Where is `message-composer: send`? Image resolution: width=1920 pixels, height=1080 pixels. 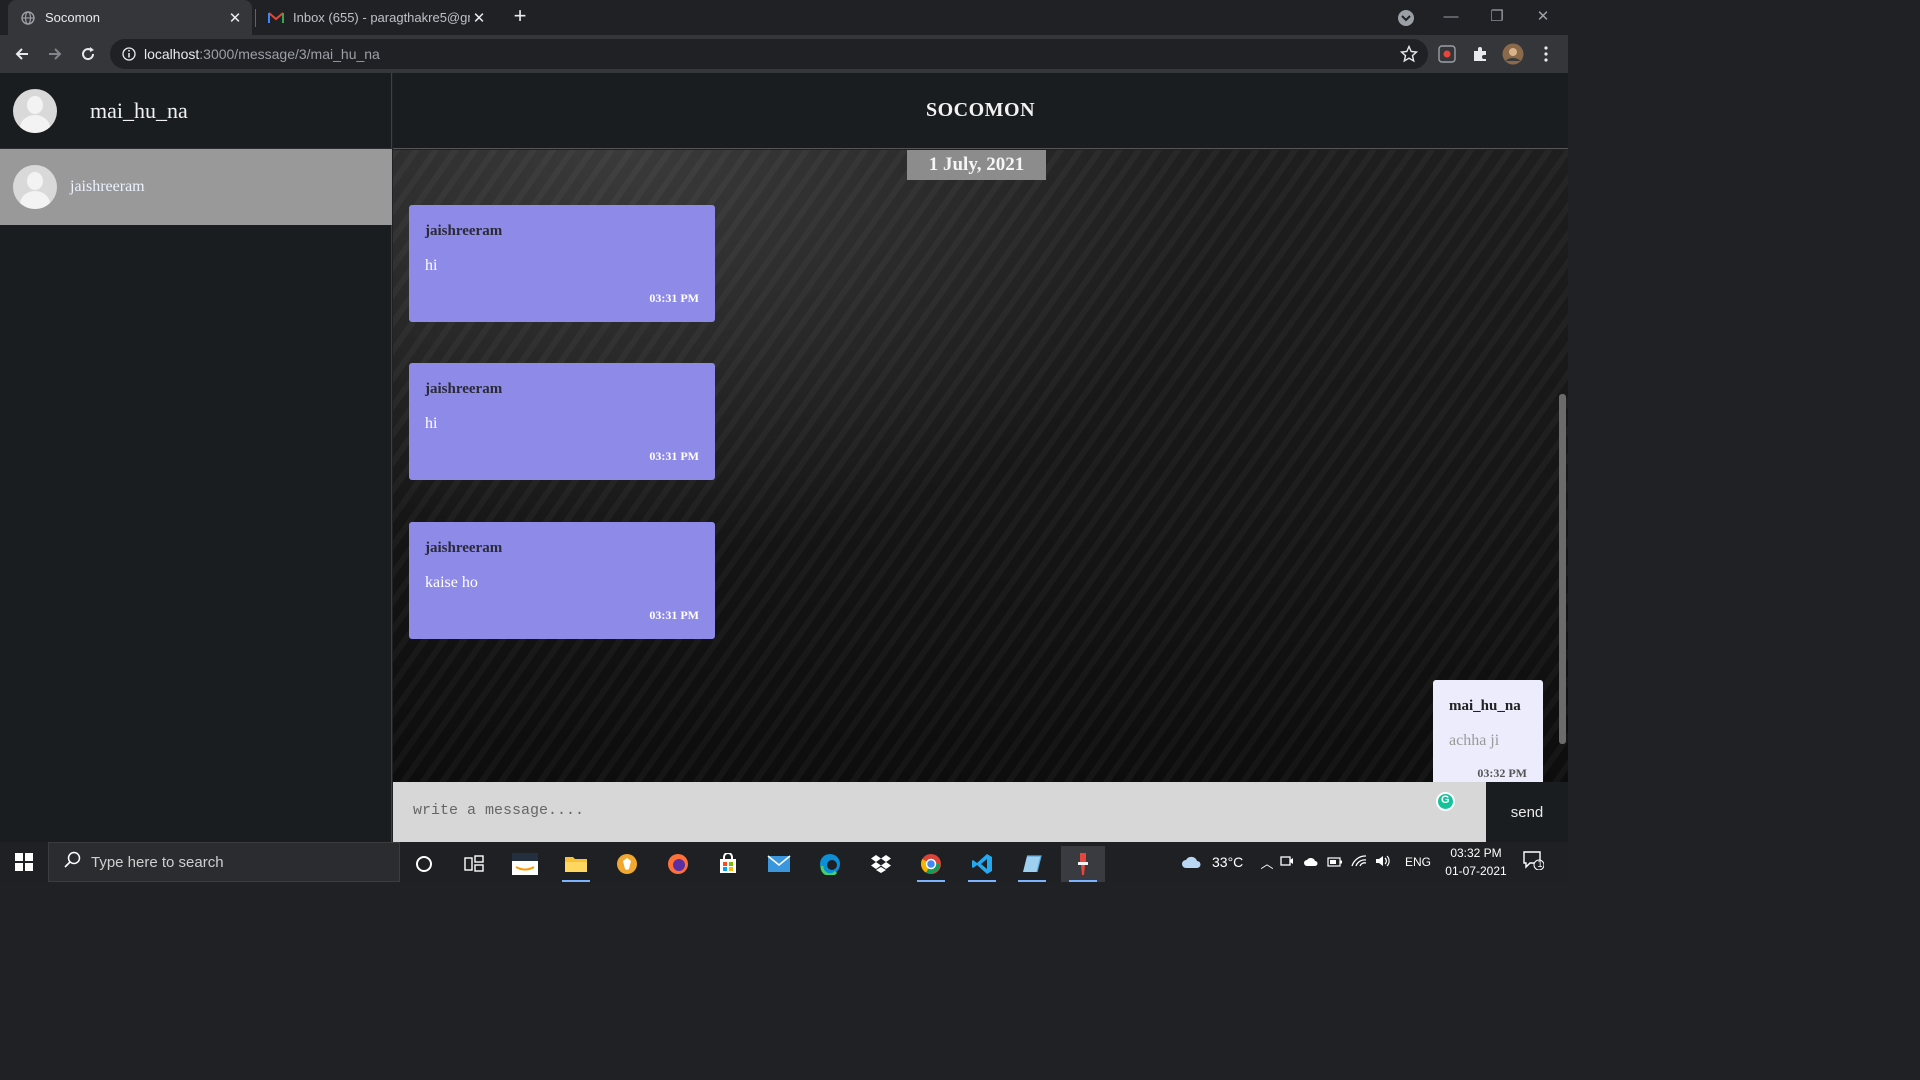 message-composer: send is located at coordinates (980, 812).